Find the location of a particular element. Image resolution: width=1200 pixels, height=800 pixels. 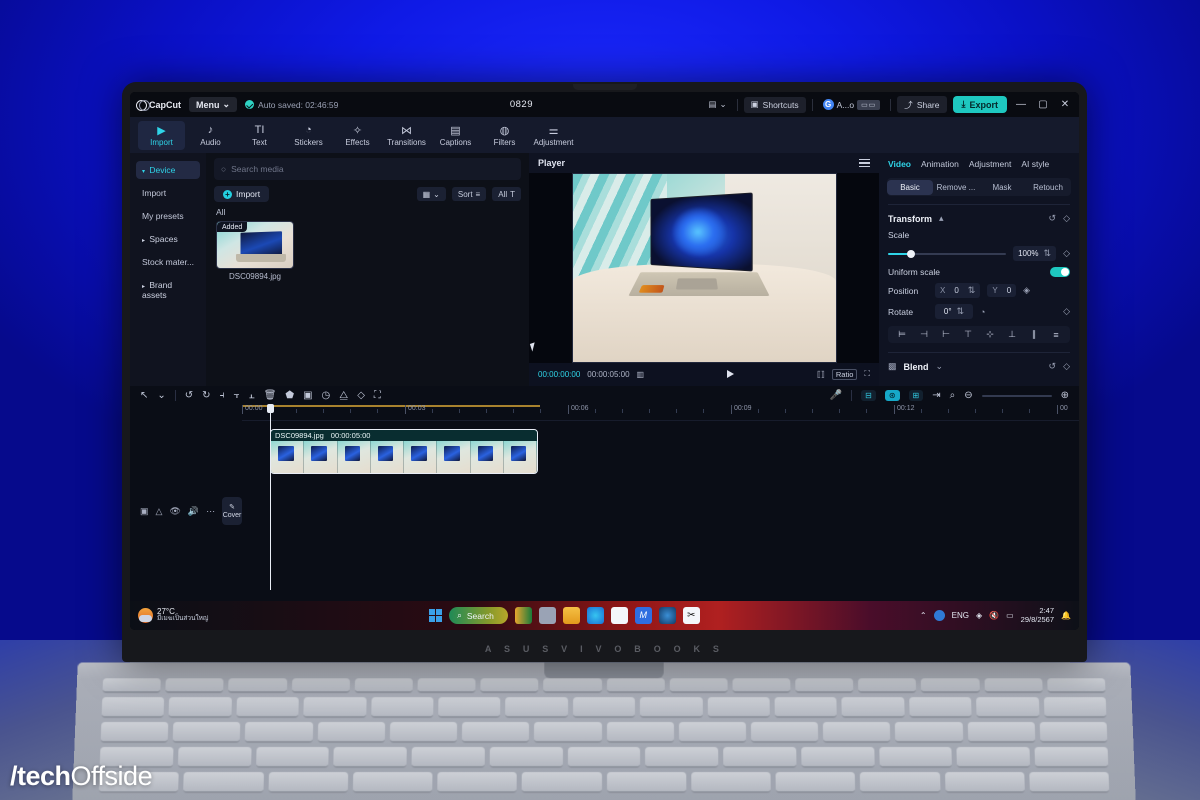

mirror-icon: ⧋ is located at coordinates (343, 395).